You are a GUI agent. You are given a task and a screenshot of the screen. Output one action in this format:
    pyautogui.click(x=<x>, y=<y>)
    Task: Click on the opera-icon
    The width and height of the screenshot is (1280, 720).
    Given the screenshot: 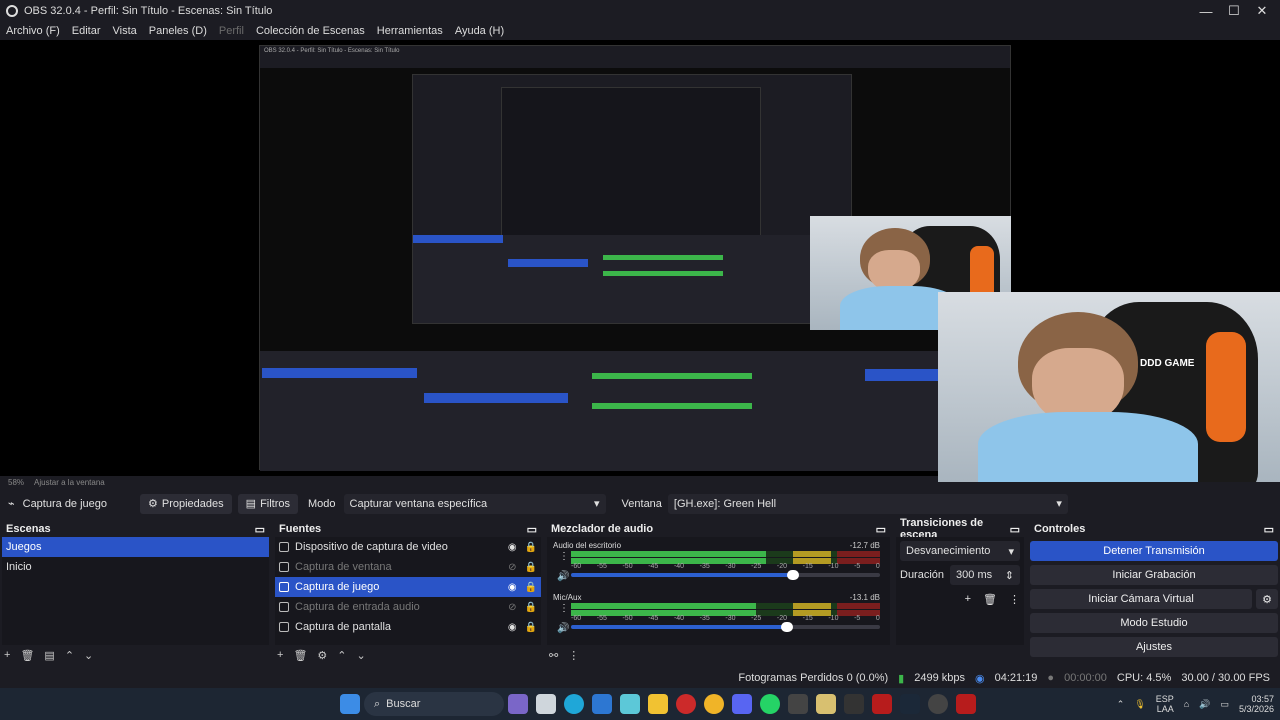 What is the action you would take?
    pyautogui.click(x=686, y=704)
    